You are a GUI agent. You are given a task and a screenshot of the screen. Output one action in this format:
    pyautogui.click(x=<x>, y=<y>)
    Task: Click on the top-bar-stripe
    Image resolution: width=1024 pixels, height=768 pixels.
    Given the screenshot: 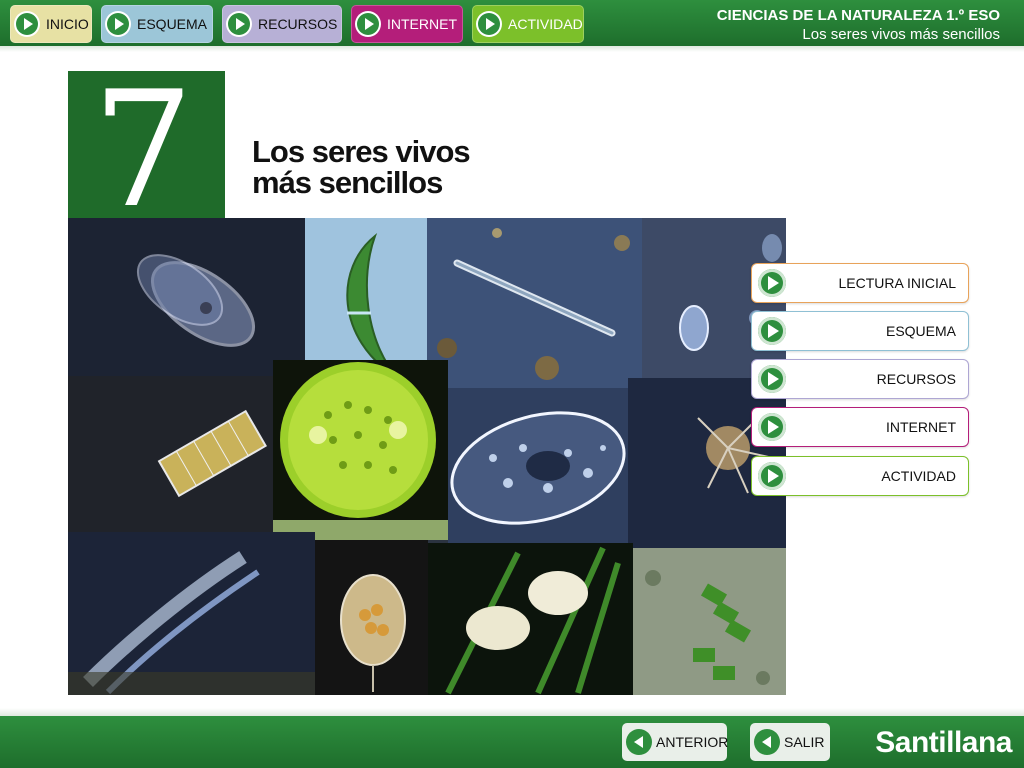 What is the action you would take?
    pyautogui.click(x=512, y=49)
    